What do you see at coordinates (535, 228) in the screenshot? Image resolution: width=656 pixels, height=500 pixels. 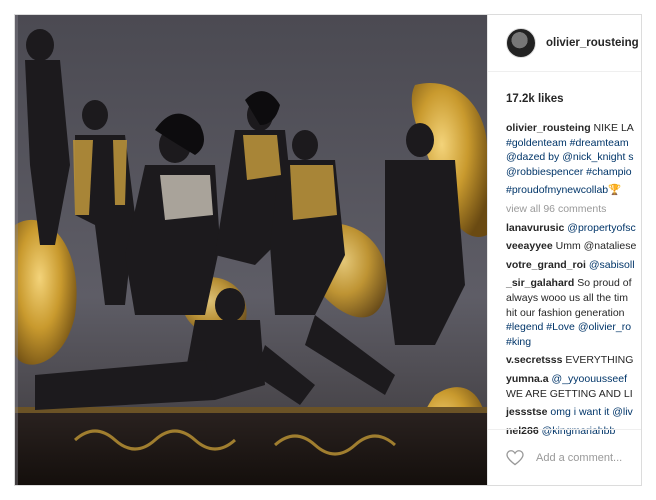 I see `comment-username: lanavurusic` at bounding box center [535, 228].